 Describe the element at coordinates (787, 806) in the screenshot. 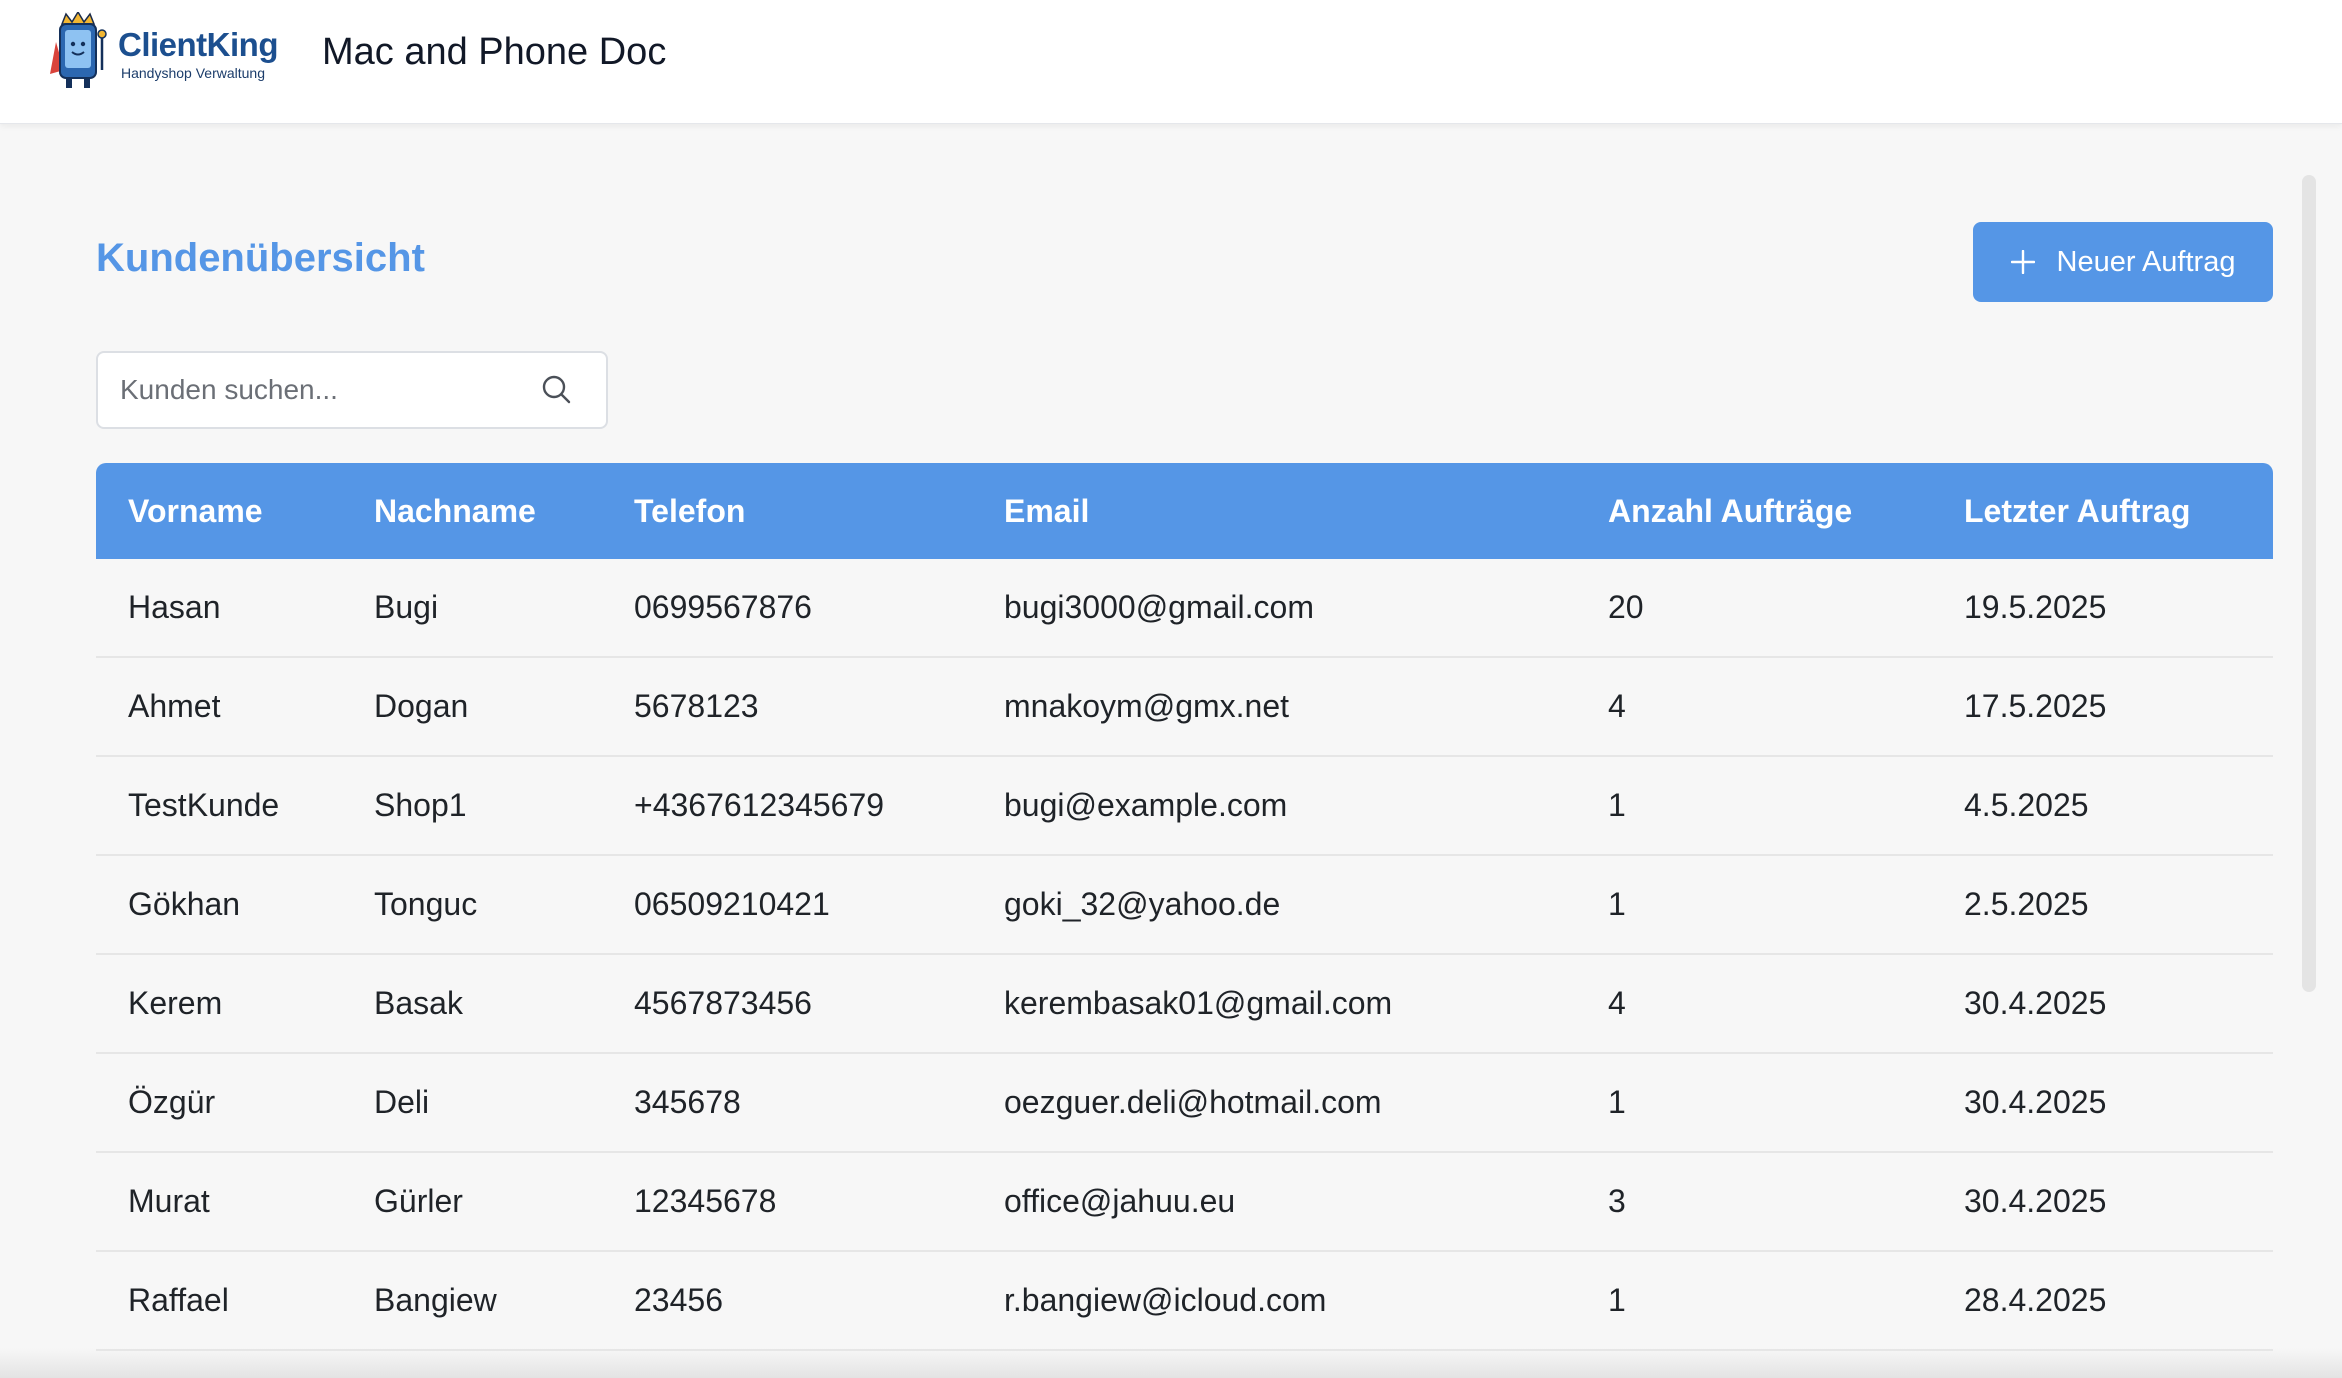

I see `cell-telefon: +4367612345679` at that location.